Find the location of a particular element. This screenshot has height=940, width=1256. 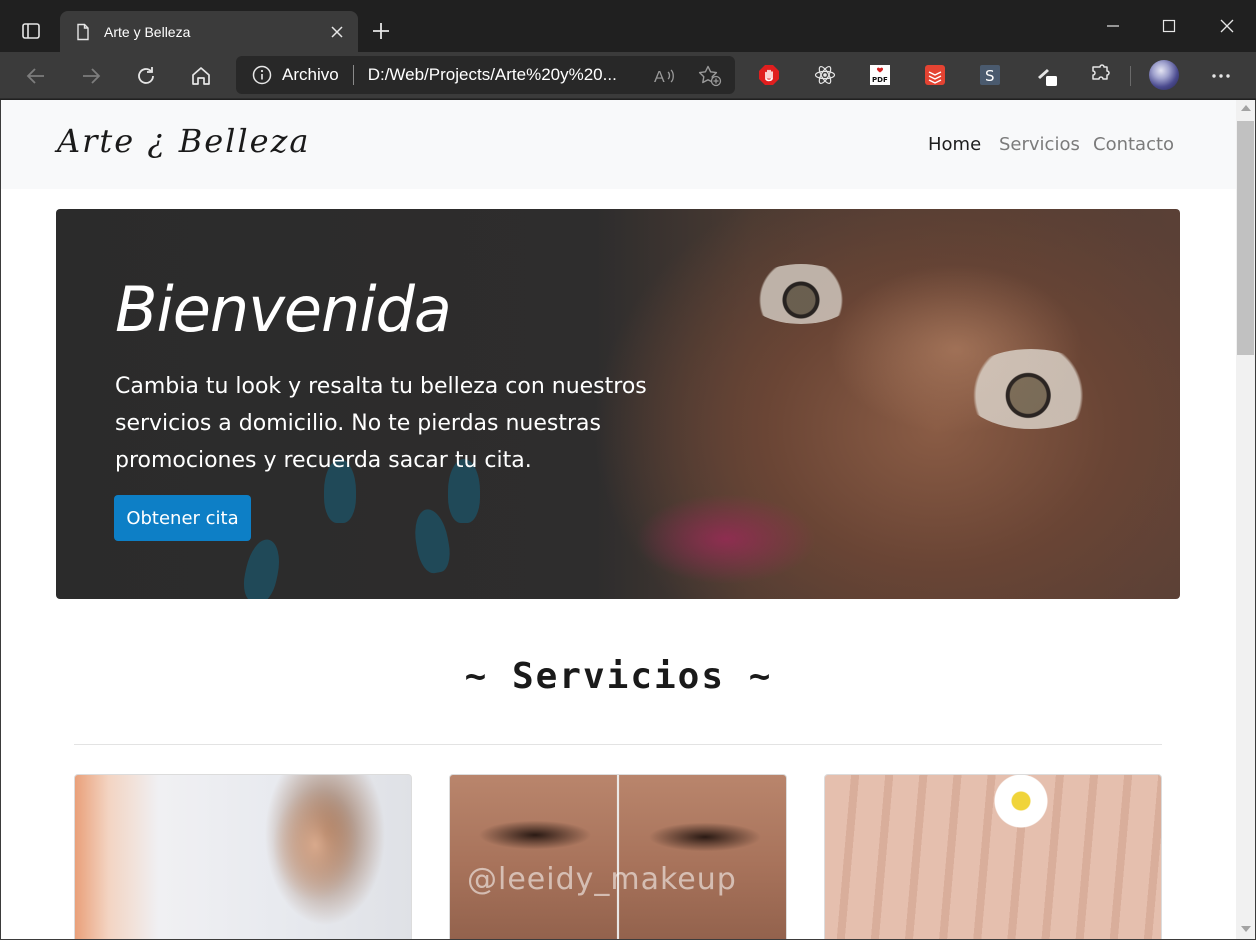

close-tab-icon is located at coordinates (337, 32).